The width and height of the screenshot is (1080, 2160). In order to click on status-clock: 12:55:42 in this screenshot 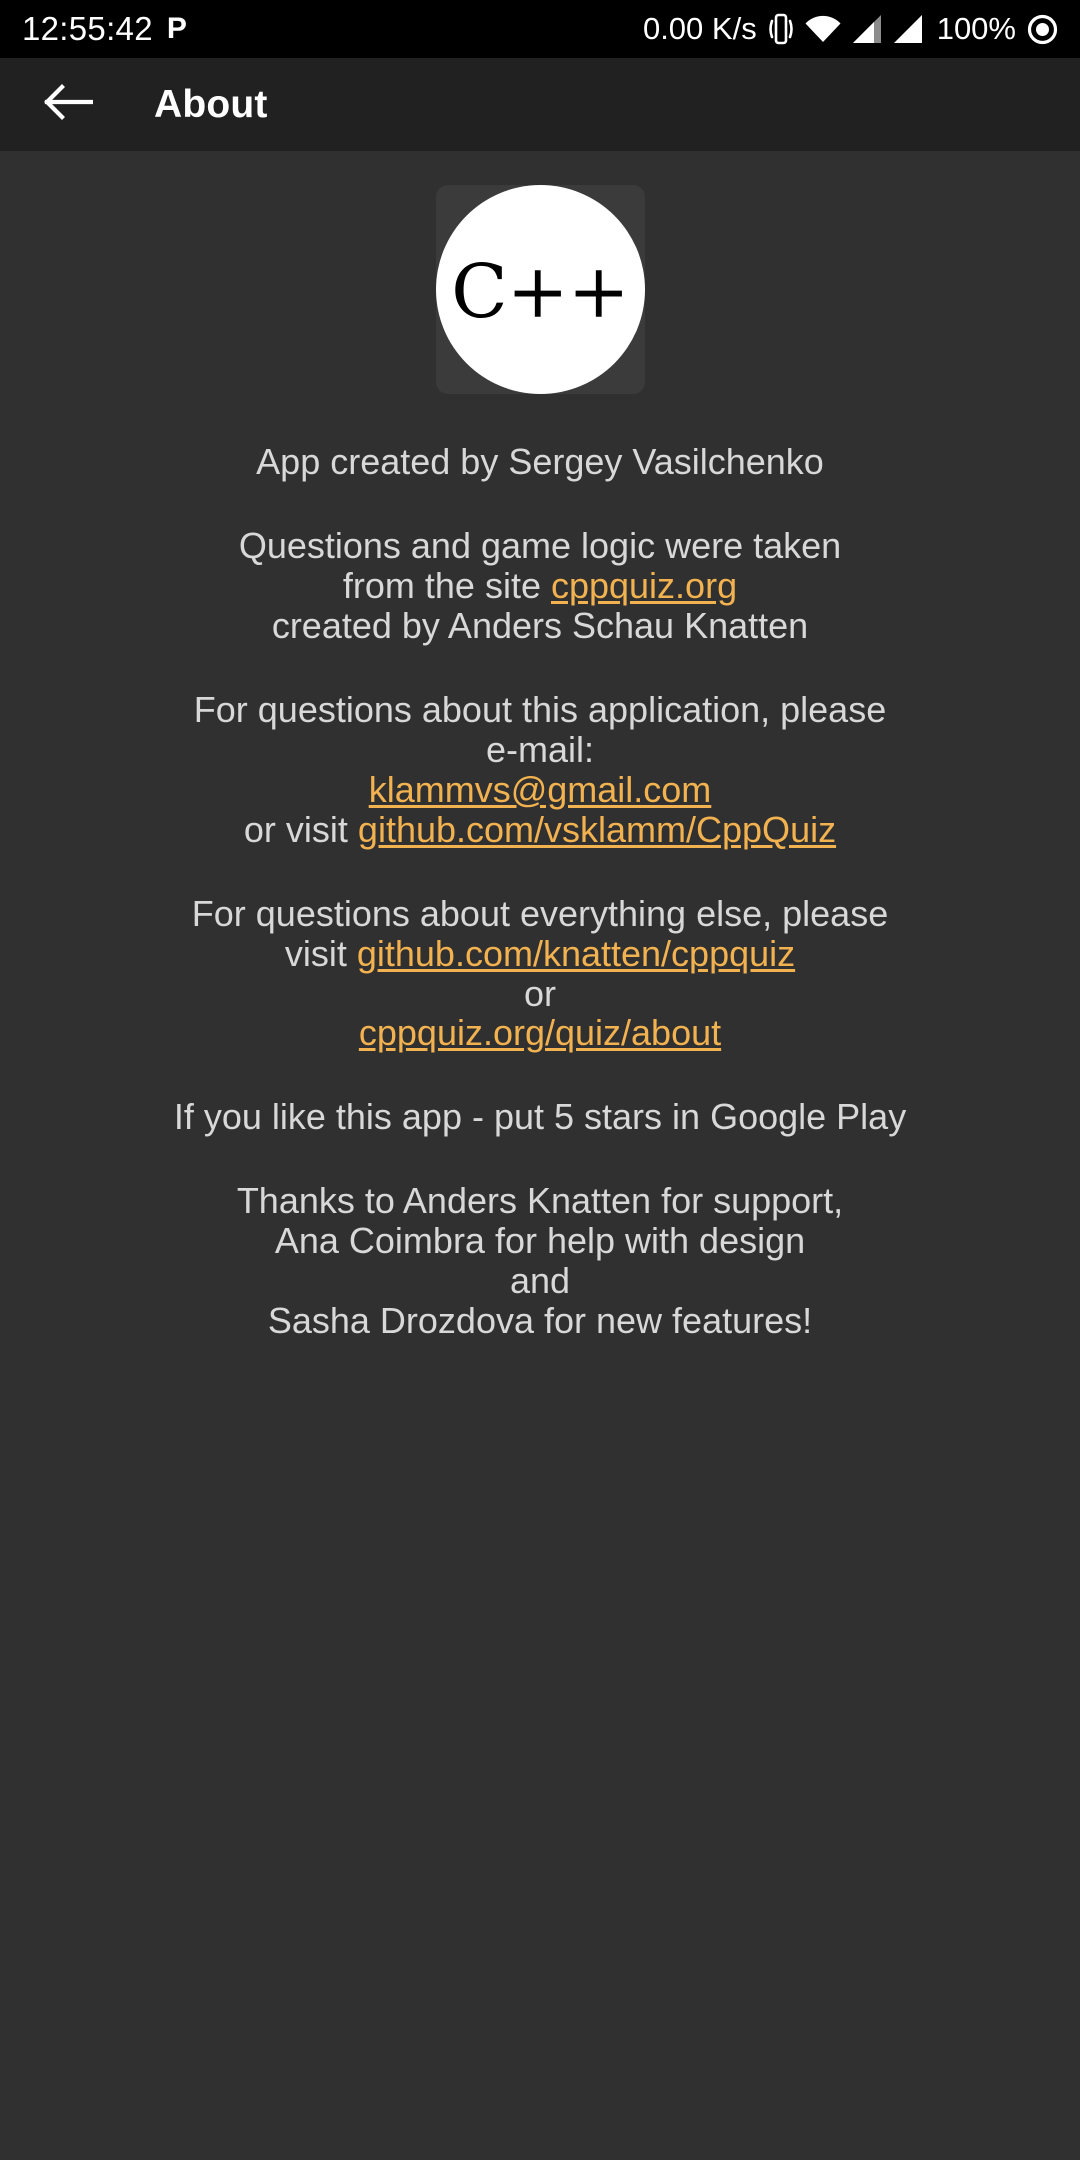, I will do `click(87, 28)`.